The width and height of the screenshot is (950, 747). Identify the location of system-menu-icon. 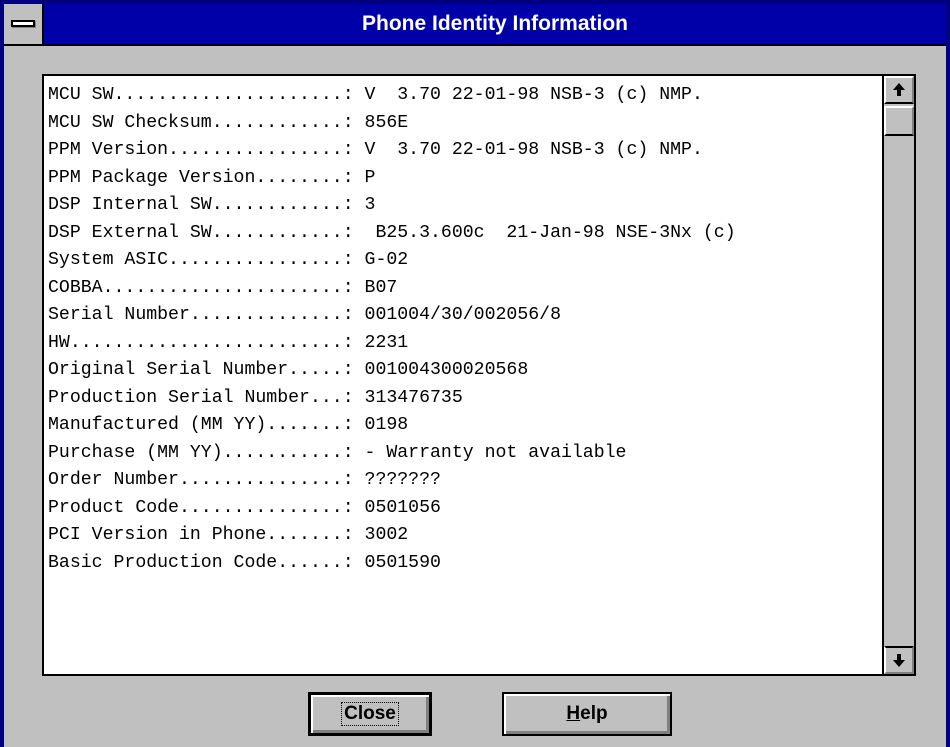
(24, 24).